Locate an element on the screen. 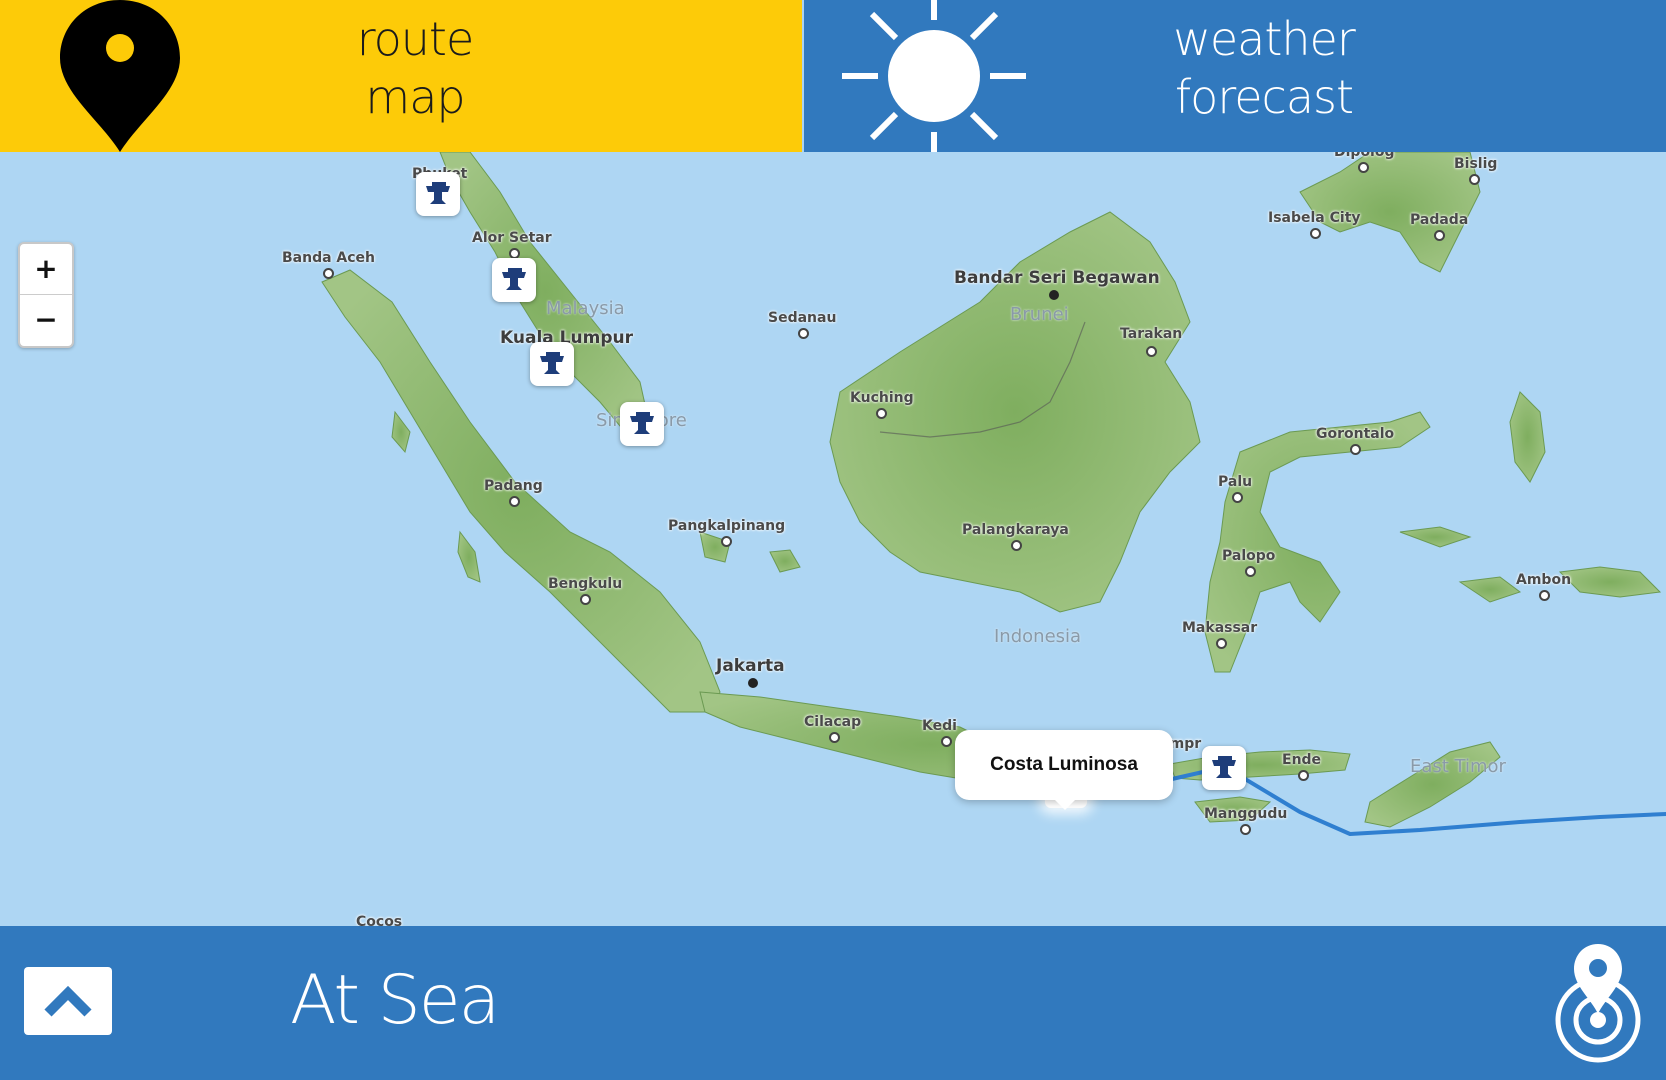  locate-ship-icon is located at coordinates (1598, 1004).